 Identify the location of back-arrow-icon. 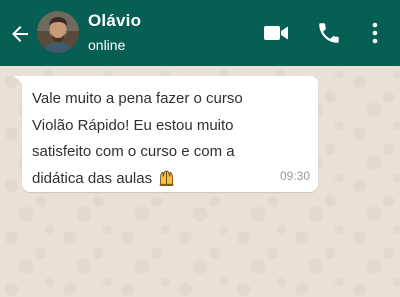
(20, 34).